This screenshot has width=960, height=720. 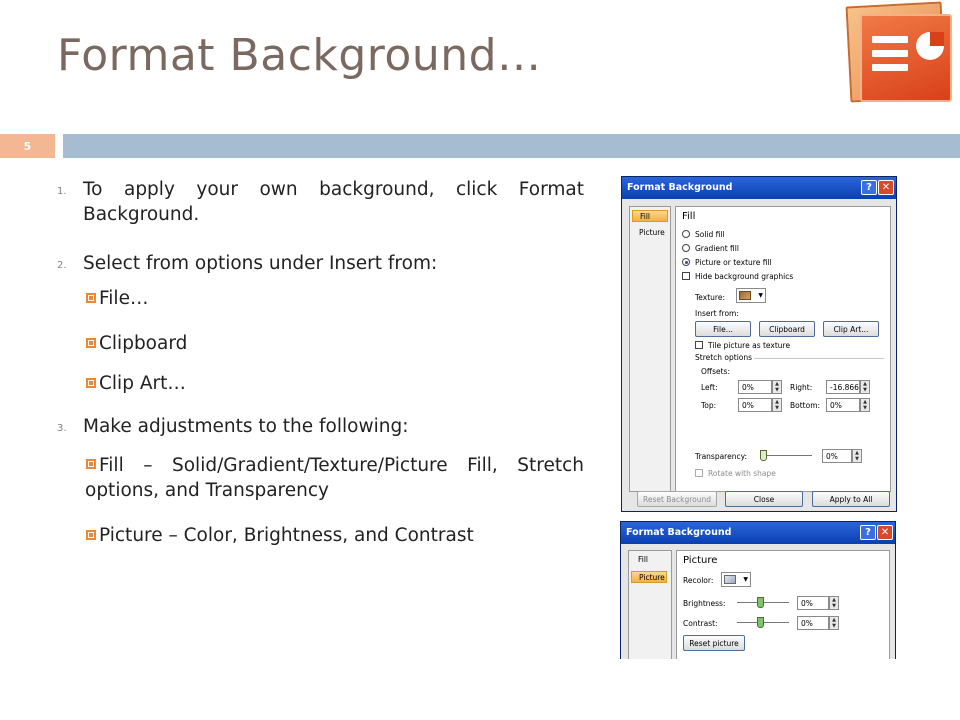 I want to click on clipboard-button: Clipboard, so click(x=787, y=329).